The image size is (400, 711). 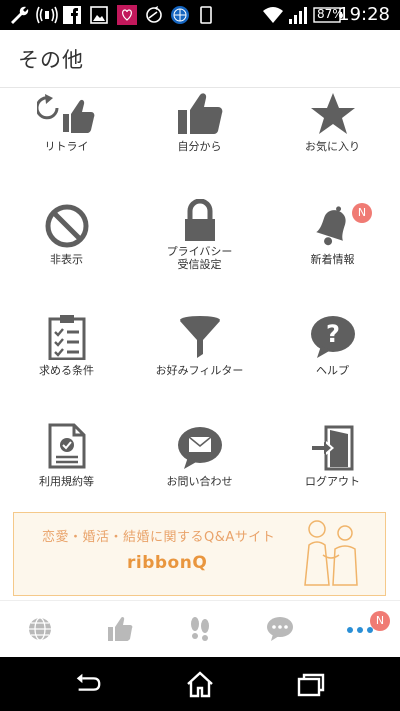 What do you see at coordinates (298, 15) in the screenshot?
I see `cell-signal-icon` at bounding box center [298, 15].